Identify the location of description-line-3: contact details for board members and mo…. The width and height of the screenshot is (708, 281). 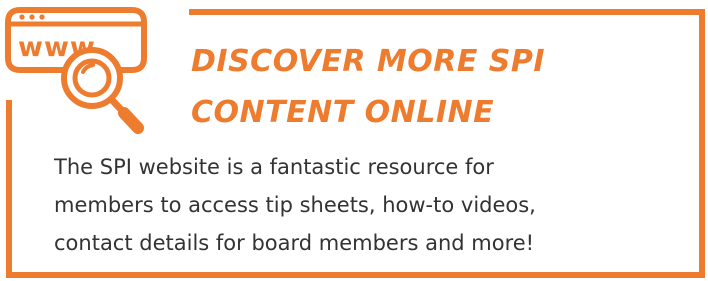
(294, 243).